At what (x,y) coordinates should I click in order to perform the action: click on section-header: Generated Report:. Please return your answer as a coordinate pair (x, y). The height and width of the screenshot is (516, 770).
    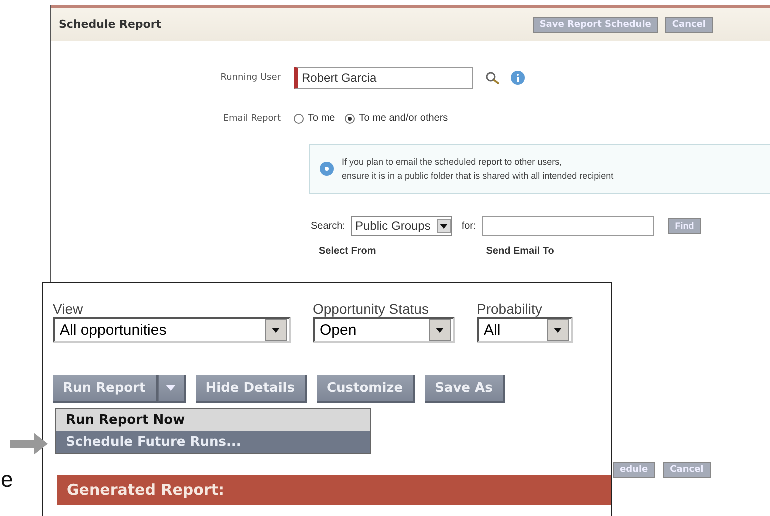
    Looking at the image, I should click on (334, 490).